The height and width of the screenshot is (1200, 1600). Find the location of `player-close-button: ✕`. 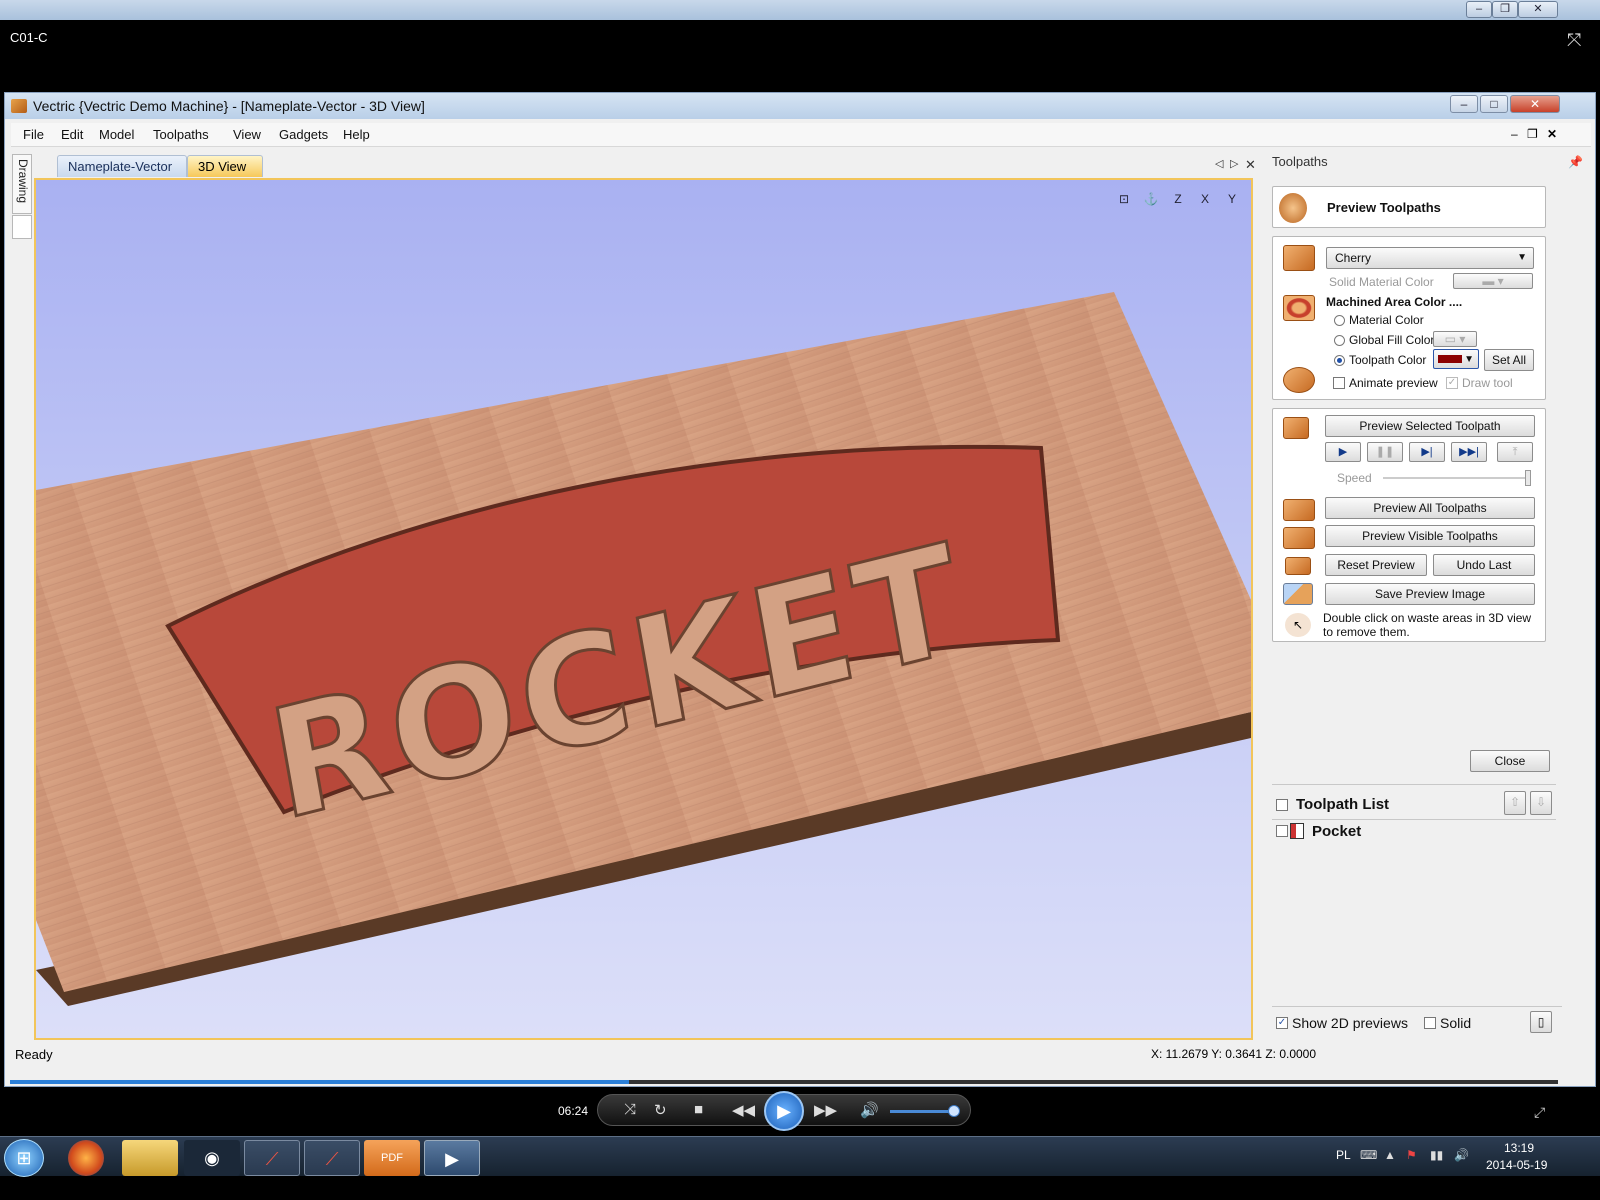

player-close-button: ✕ is located at coordinates (1538, 9).